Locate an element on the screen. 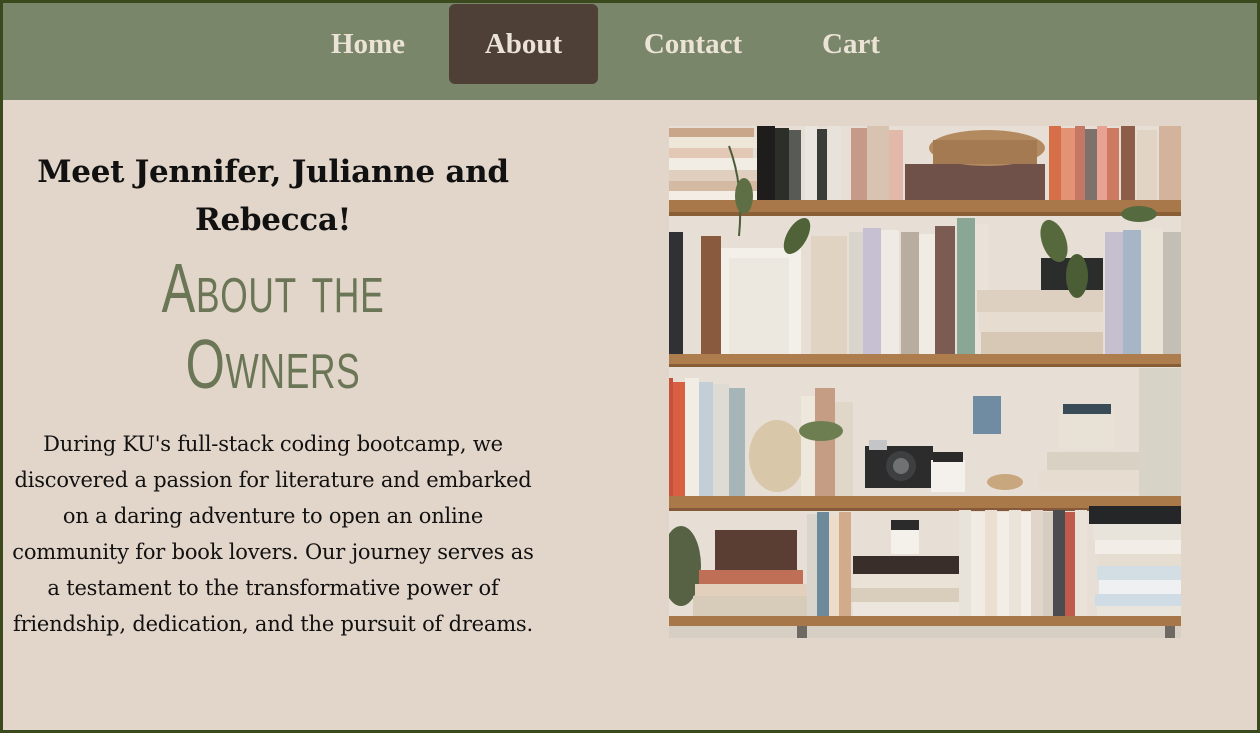 Image resolution: width=1260 pixels, height=733 pixels. nav-cart-link: Cart is located at coordinates (851, 44).